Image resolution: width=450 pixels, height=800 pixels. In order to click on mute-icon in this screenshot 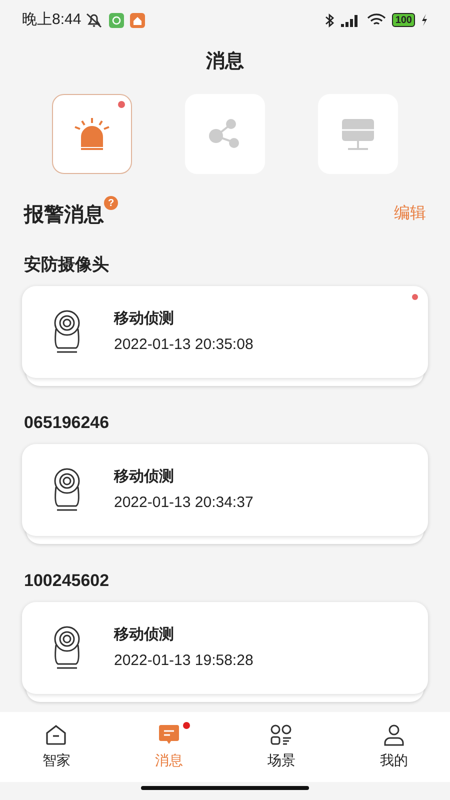, I will do `click(94, 20)`.